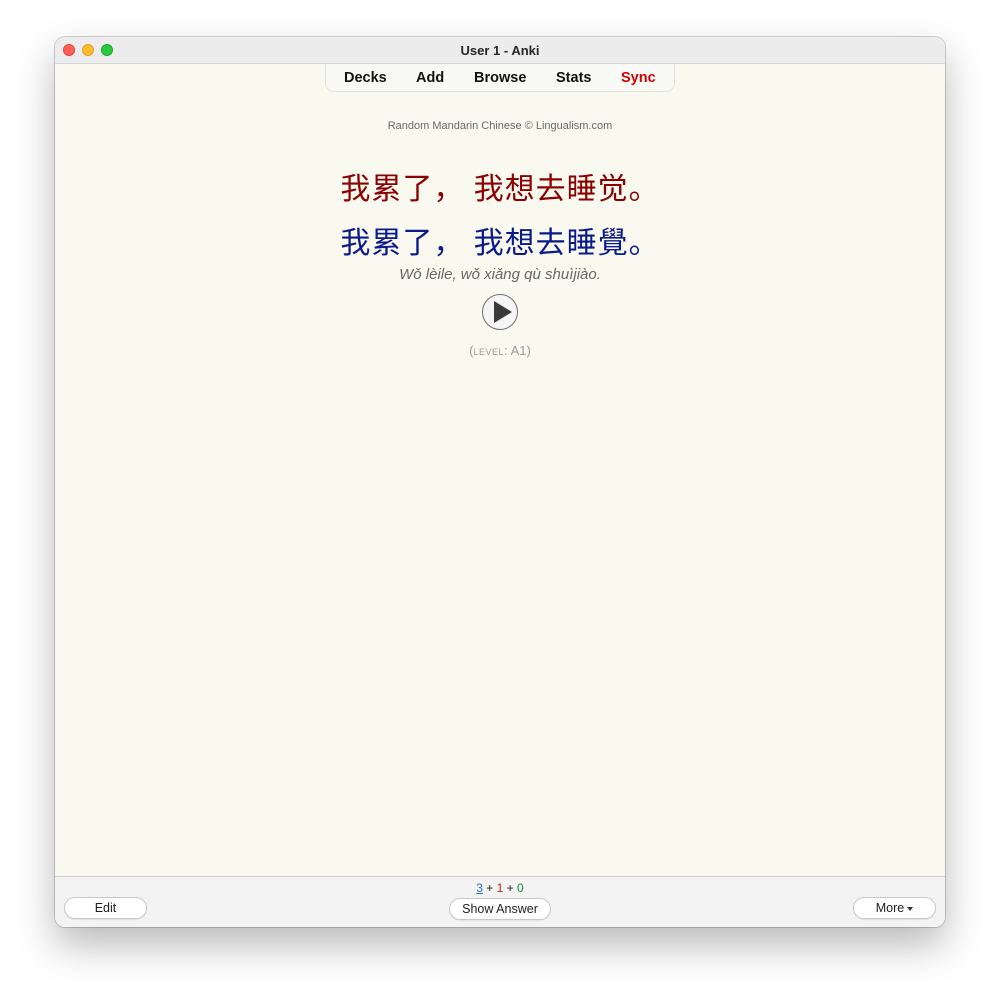  Describe the element at coordinates (500, 274) in the screenshot. I see `pinyin-text: Wǒ lèile, wǒ xiǎng qù shuìjiào.` at that location.